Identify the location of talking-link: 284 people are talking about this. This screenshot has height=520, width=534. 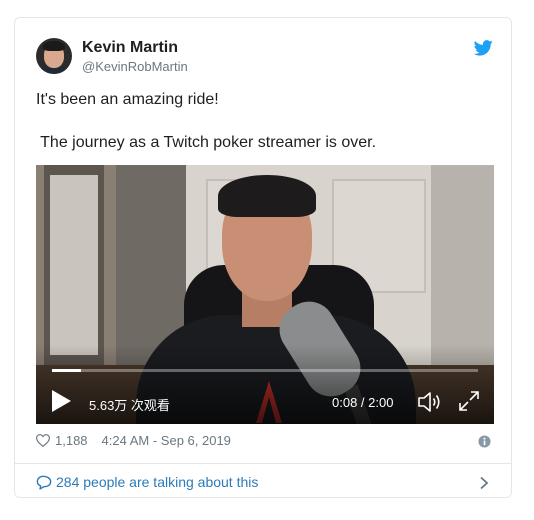
(147, 482).